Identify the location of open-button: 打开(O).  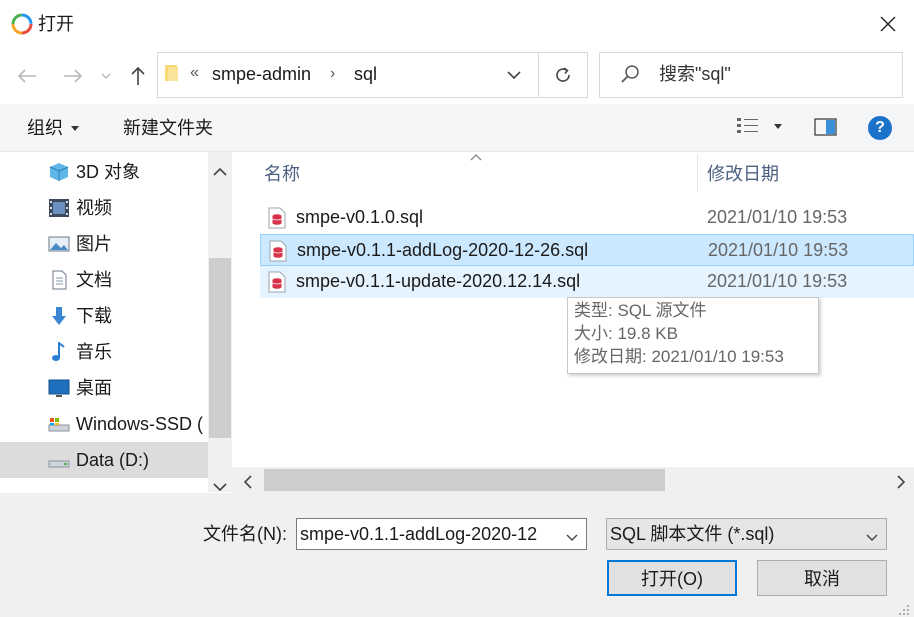
(672, 578).